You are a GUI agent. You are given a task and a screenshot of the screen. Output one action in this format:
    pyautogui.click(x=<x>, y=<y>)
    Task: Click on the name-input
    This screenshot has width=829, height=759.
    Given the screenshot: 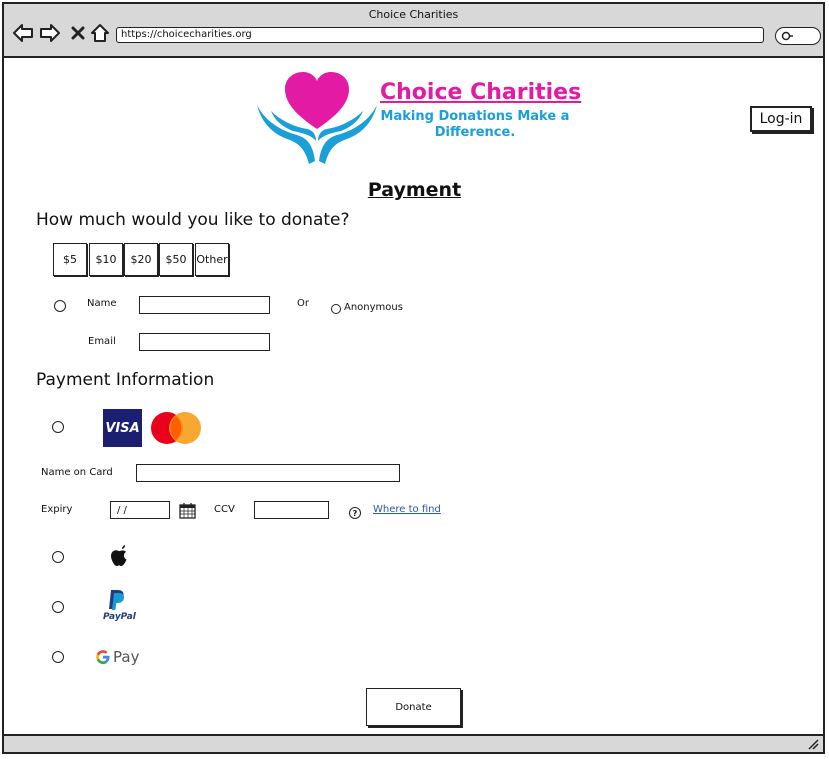 What is the action you would take?
    pyautogui.click(x=204, y=305)
    